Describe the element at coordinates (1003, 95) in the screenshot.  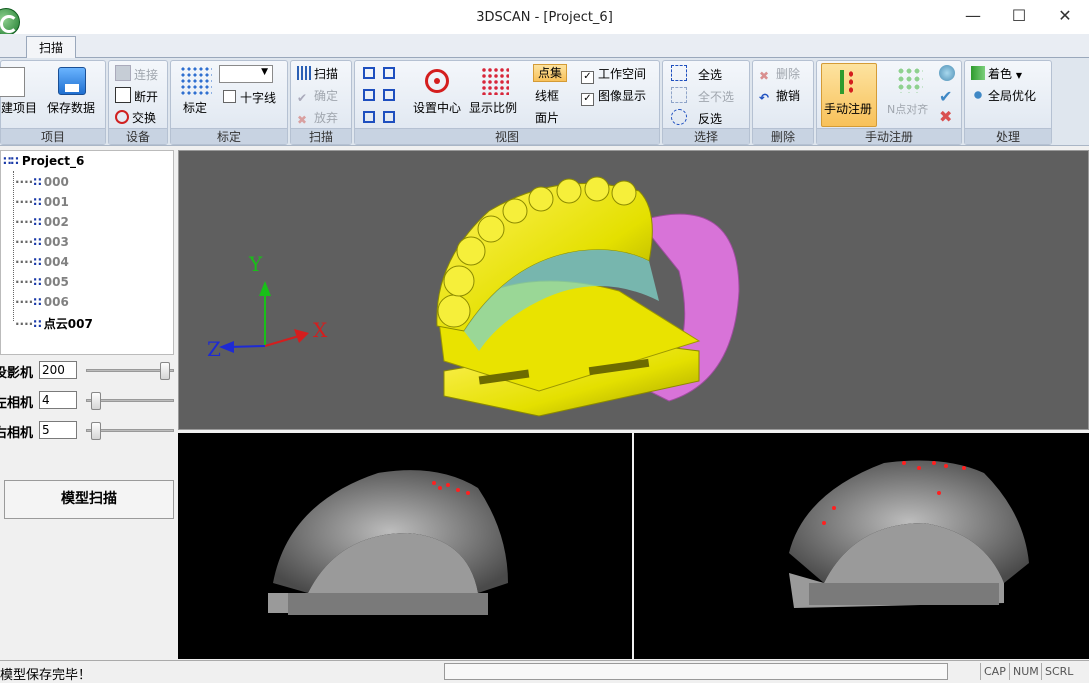
I see `global-optimize-button: 全局优化` at that location.